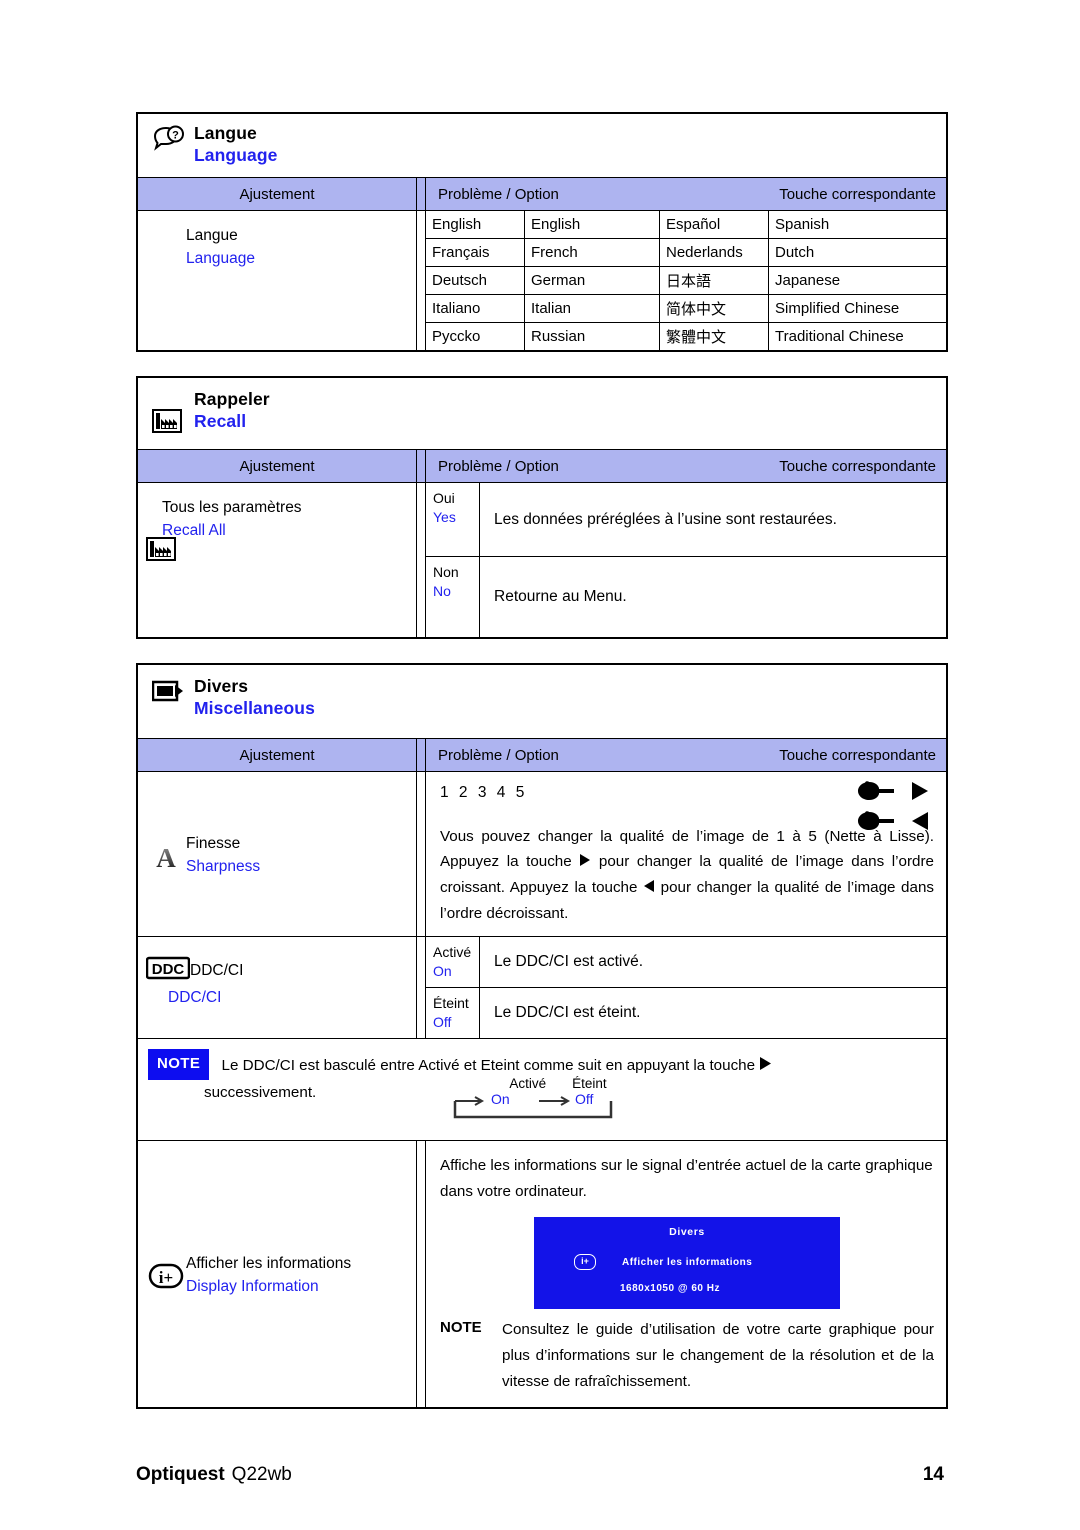 The height and width of the screenshot is (1530, 1080). Describe the element at coordinates (857, 280) in the screenshot. I see `lang-english: Japanese` at that location.